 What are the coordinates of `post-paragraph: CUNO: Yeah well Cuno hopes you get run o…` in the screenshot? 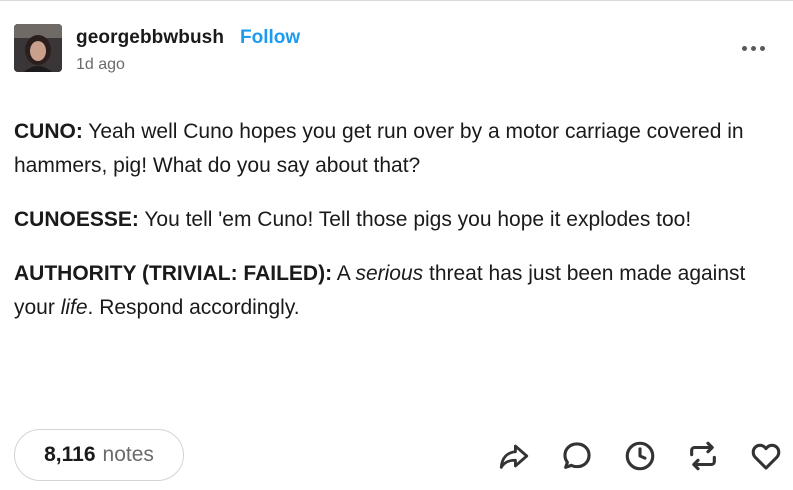 It's located at (399, 149).